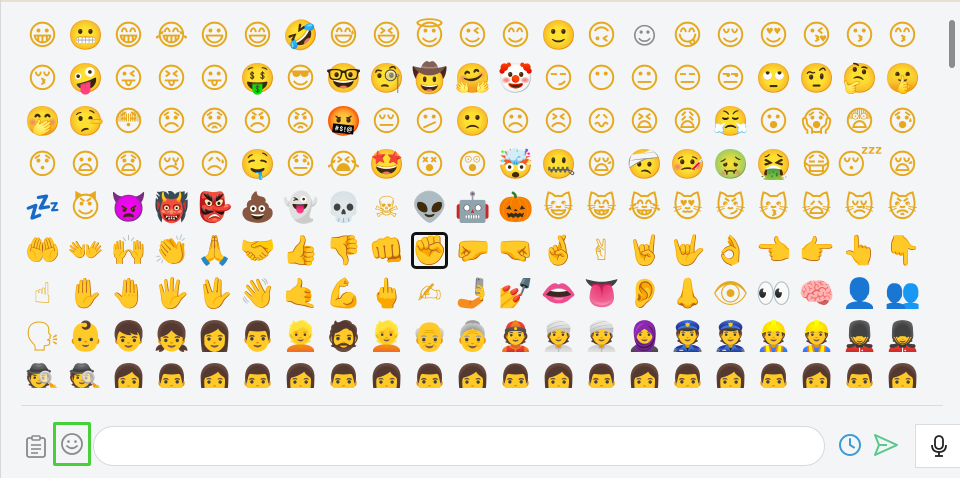  I want to click on emoji-cell: 💂, so click(859, 336).